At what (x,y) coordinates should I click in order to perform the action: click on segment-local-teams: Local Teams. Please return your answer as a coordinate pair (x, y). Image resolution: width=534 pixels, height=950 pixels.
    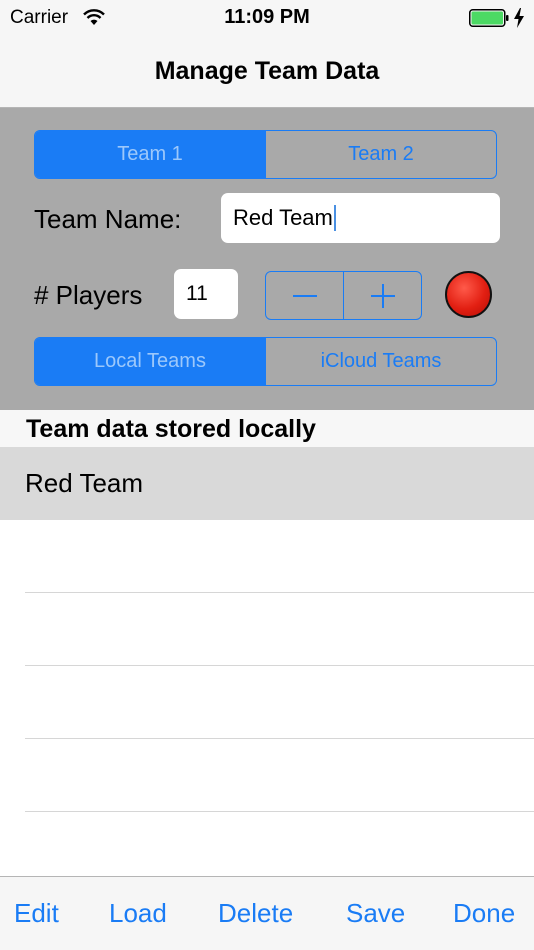
    Looking at the image, I should click on (150, 361).